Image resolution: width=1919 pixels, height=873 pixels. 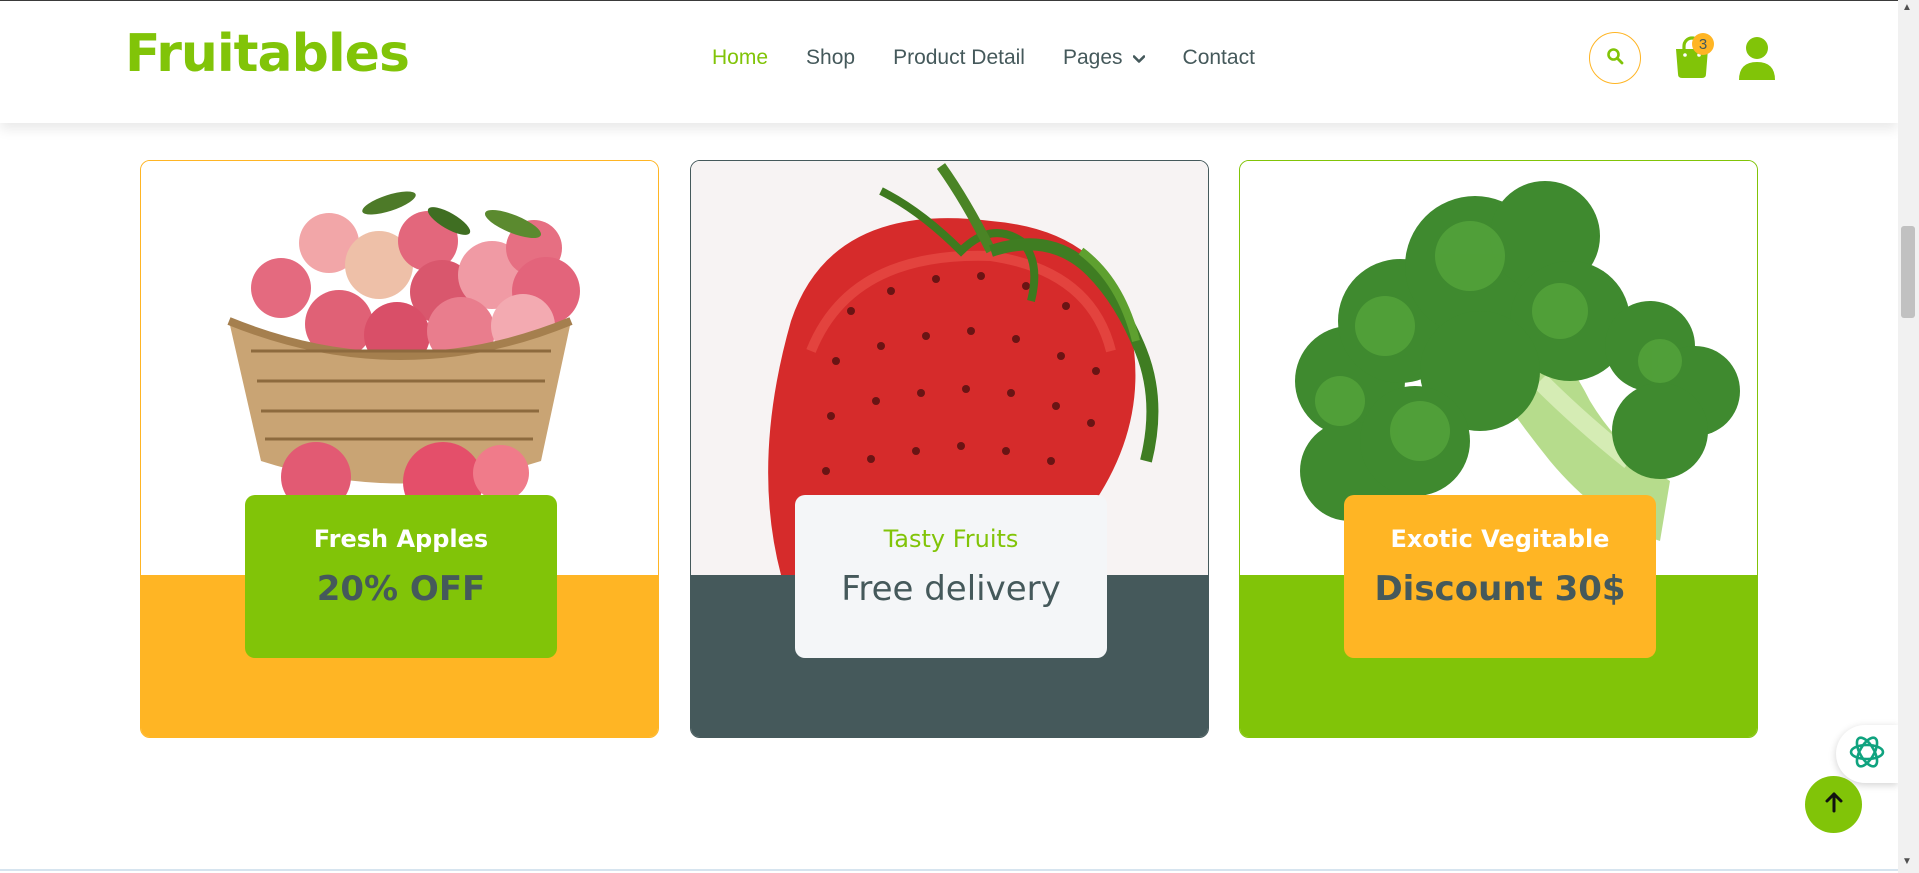 I want to click on search-icon, so click(x=1615, y=58).